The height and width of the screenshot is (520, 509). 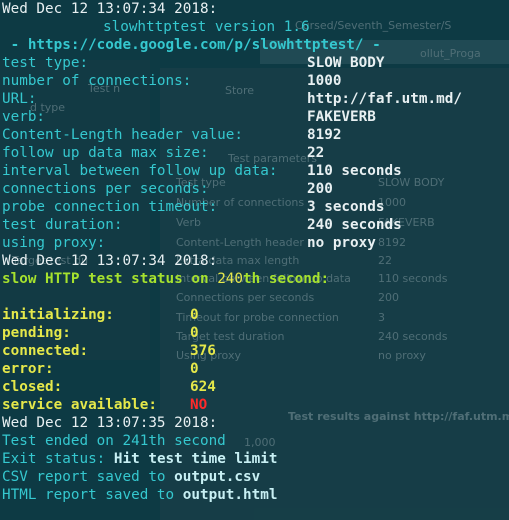 What do you see at coordinates (255, 63) in the screenshot?
I see `config-line: test type: SLOW BODY` at bounding box center [255, 63].